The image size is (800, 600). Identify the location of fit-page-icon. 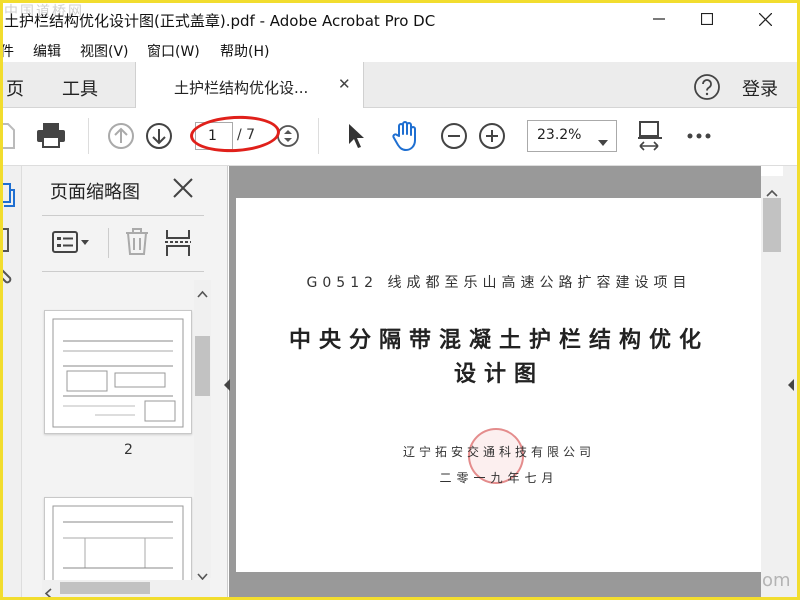
(650, 136).